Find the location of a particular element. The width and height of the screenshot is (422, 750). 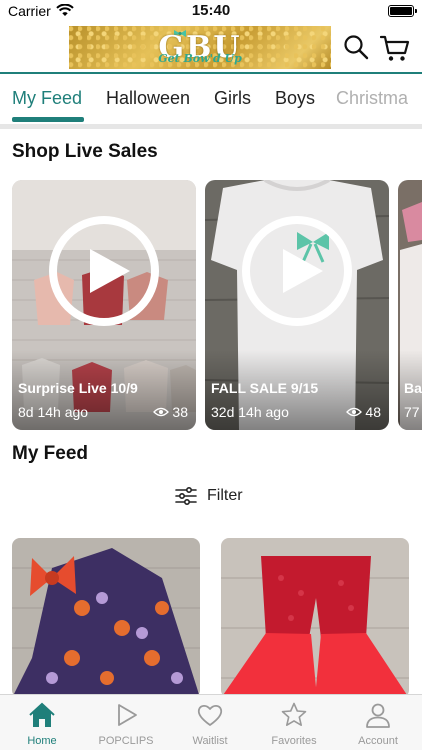

nav-waitlist: Waitlist is located at coordinates (210, 722).